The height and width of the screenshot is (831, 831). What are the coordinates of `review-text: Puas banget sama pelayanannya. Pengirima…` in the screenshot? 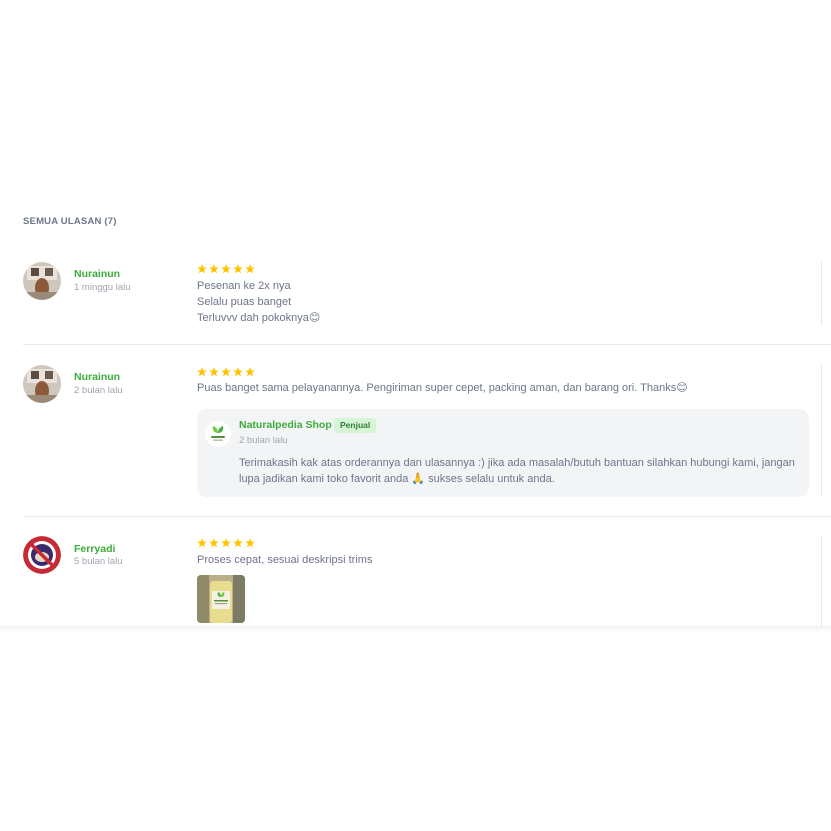 It's located at (442, 388).